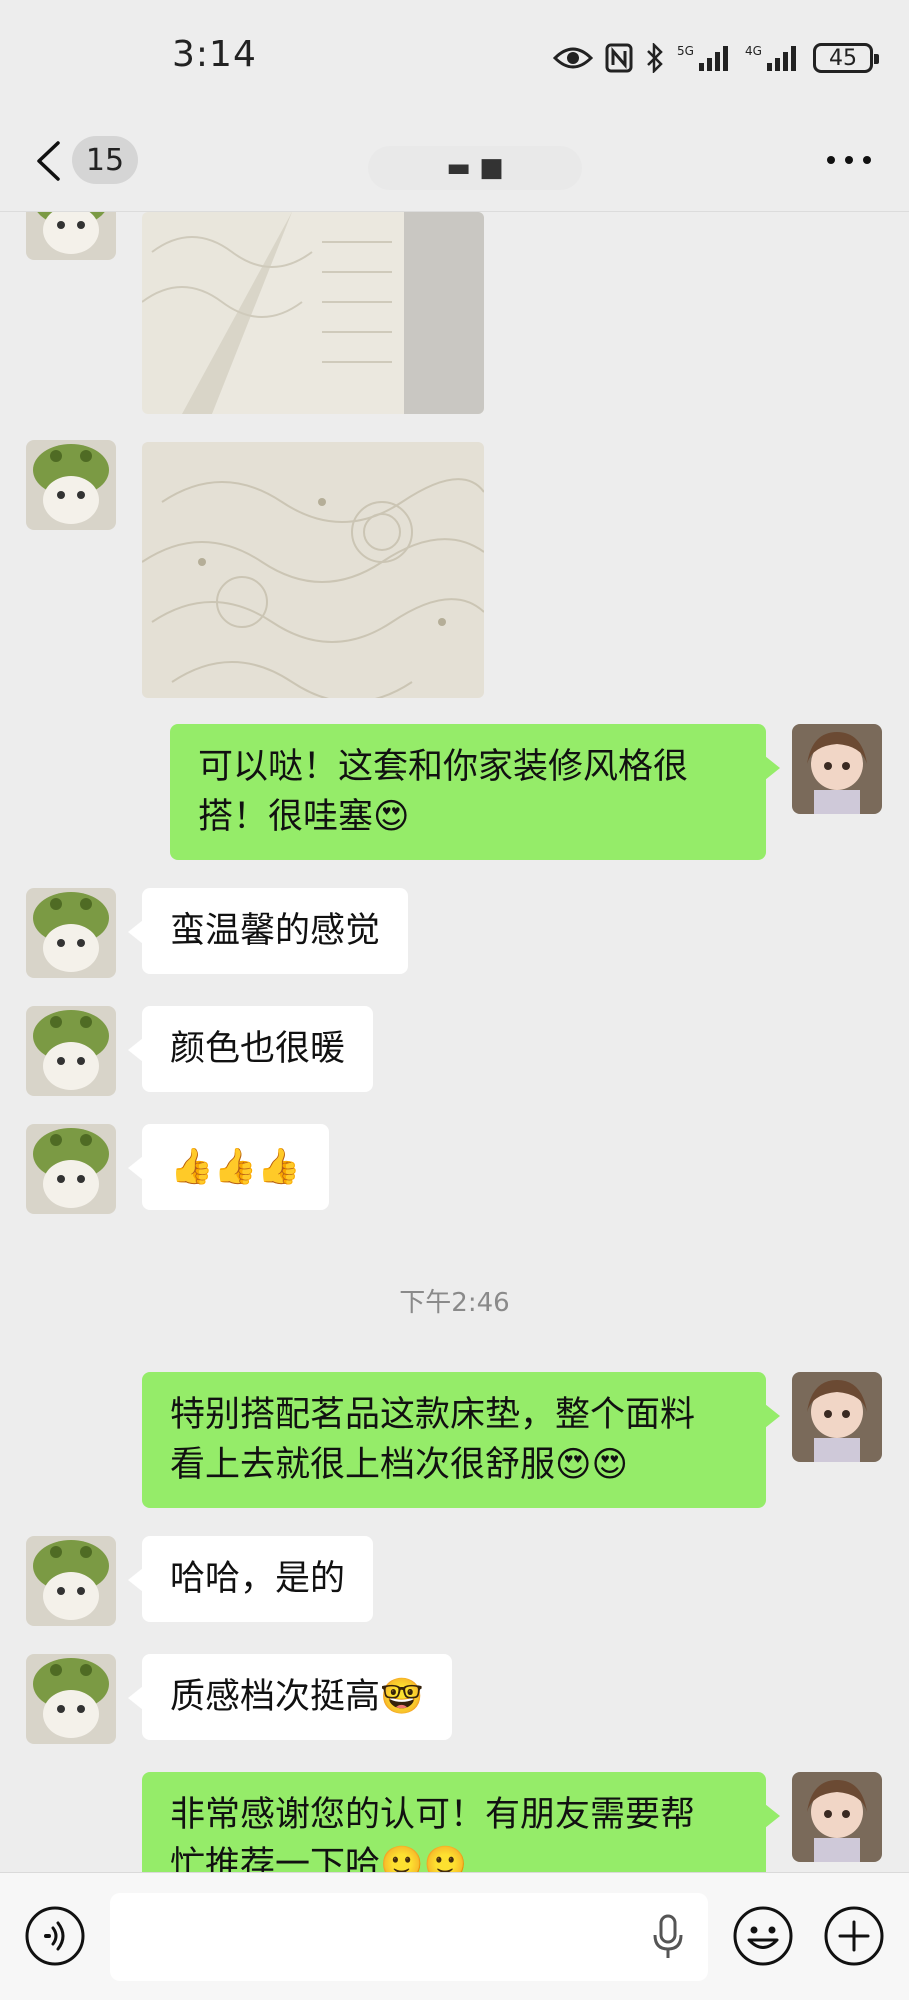  What do you see at coordinates (763, 1936) in the screenshot?
I see `emoji-icon` at bounding box center [763, 1936].